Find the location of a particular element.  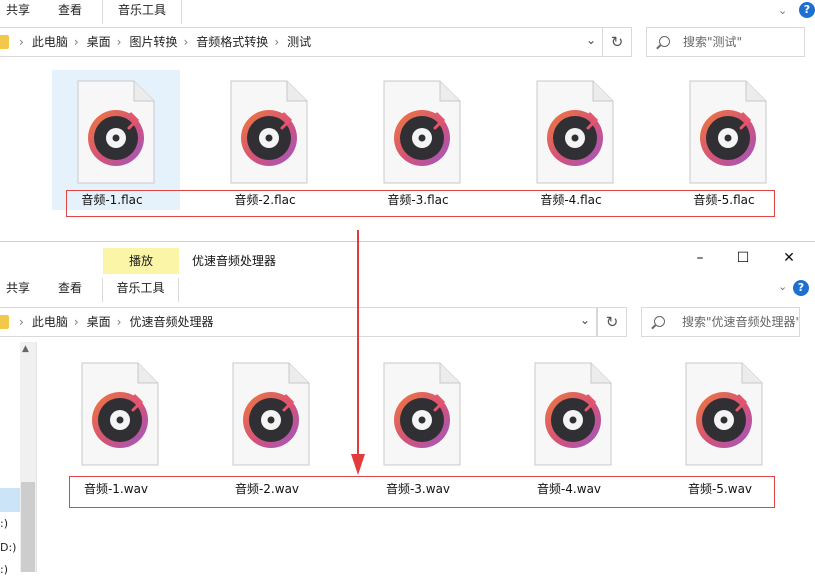

nav-item-selected is located at coordinates (10, 500).